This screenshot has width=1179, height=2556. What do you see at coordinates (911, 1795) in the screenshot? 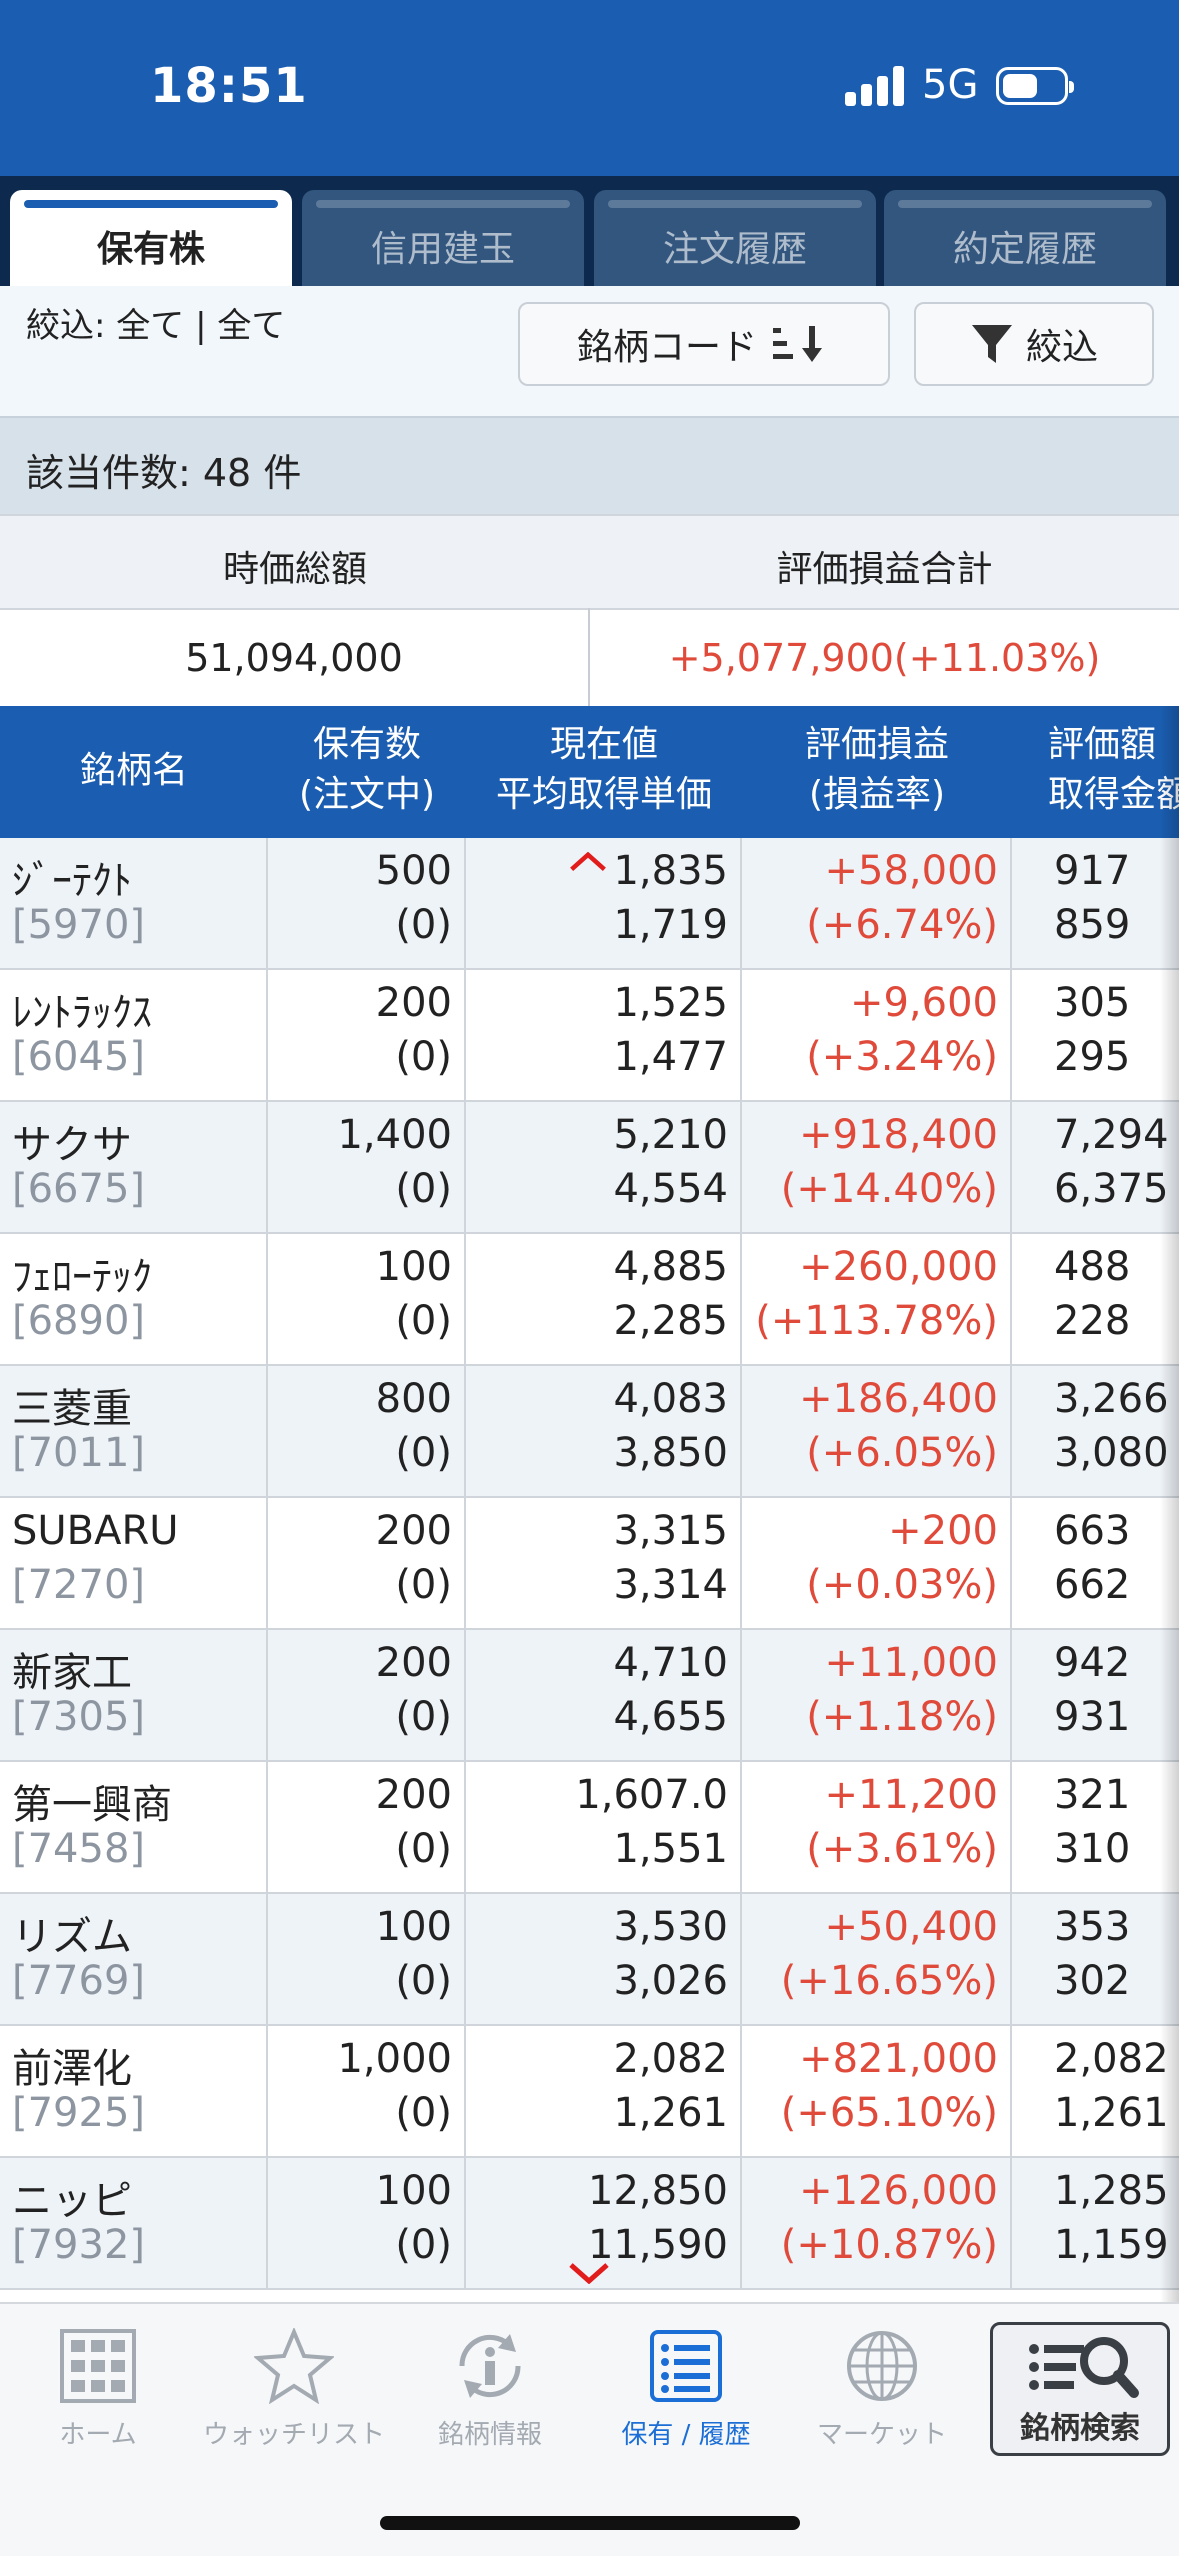
I see `profit-loss: +11,200` at bounding box center [911, 1795].